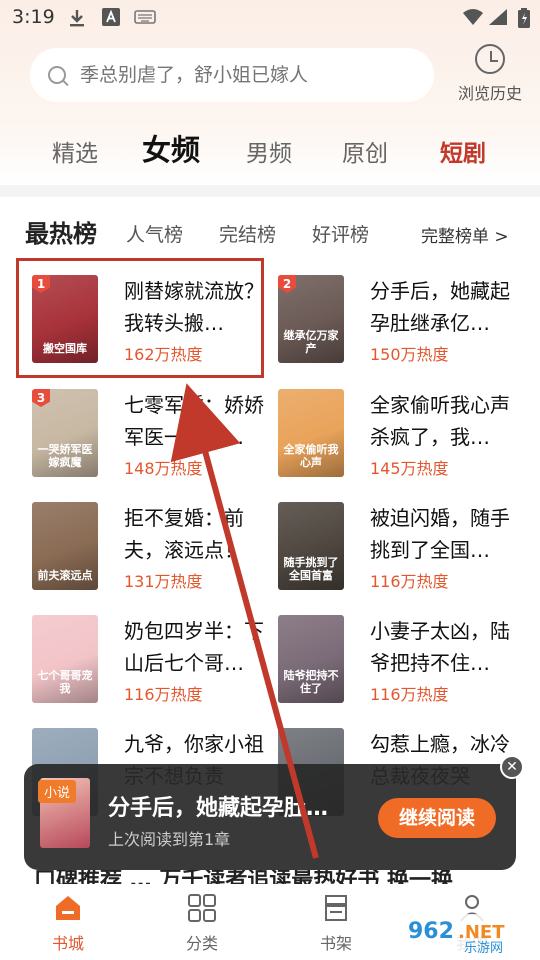 This screenshot has height=960, width=540. What do you see at coordinates (311, 682) in the screenshot?
I see `cover-text: 陆爷把持不住了` at bounding box center [311, 682].